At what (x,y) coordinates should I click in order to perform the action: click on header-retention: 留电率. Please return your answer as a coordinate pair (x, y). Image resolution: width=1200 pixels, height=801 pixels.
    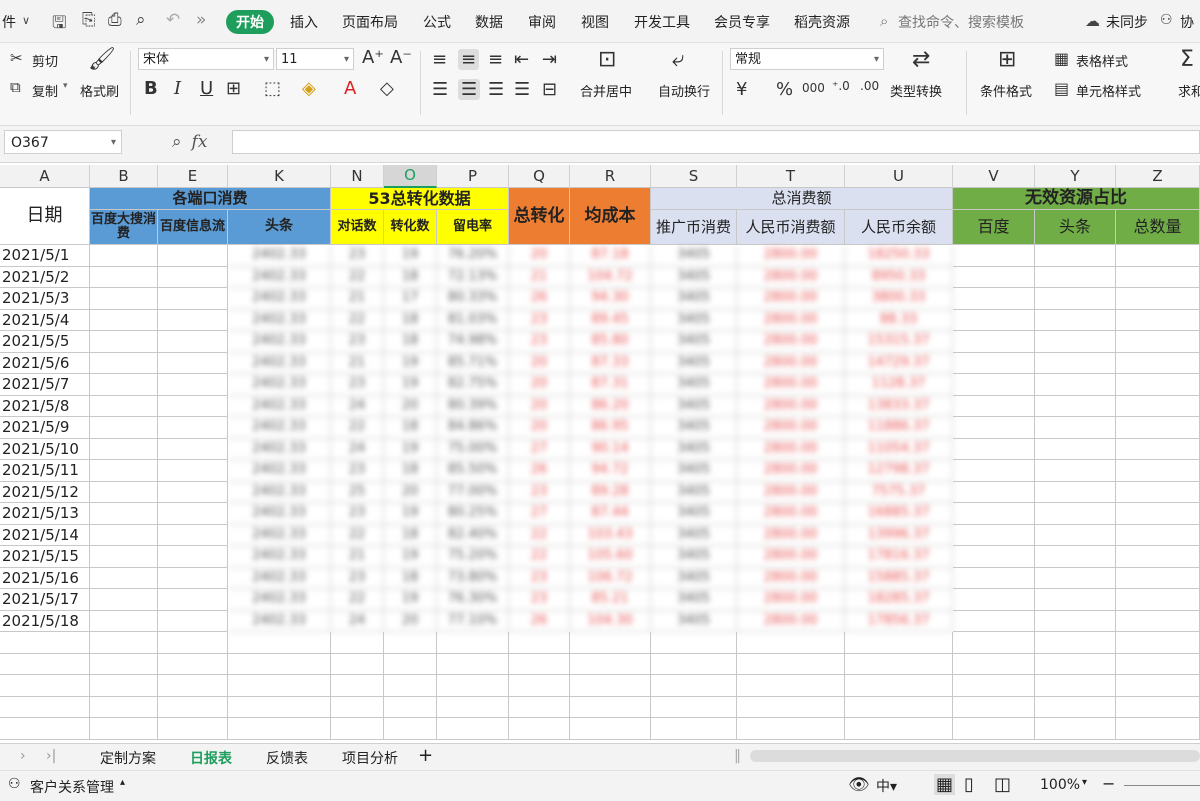
    Looking at the image, I should click on (473, 227).